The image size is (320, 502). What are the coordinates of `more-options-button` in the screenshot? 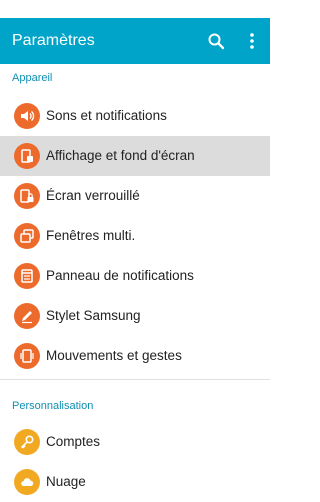 It's located at (252, 41).